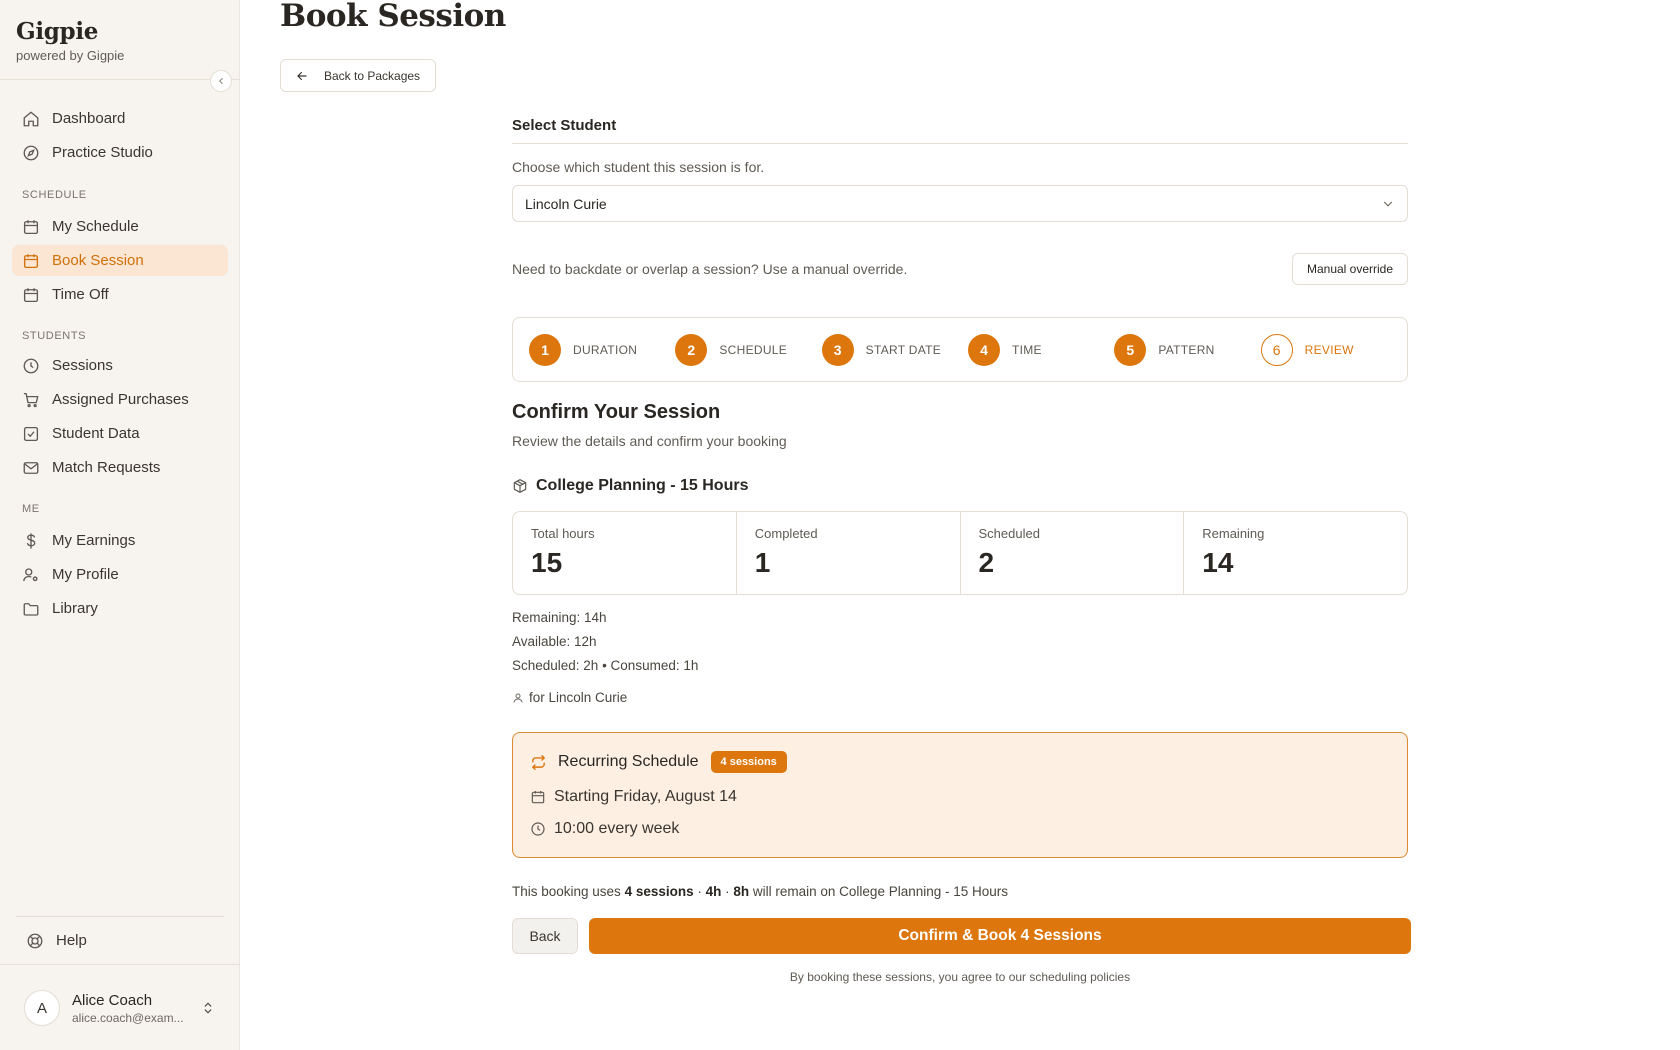  What do you see at coordinates (569, 697) in the screenshot?
I see `for-student-line: for Lincoln Curie` at bounding box center [569, 697].